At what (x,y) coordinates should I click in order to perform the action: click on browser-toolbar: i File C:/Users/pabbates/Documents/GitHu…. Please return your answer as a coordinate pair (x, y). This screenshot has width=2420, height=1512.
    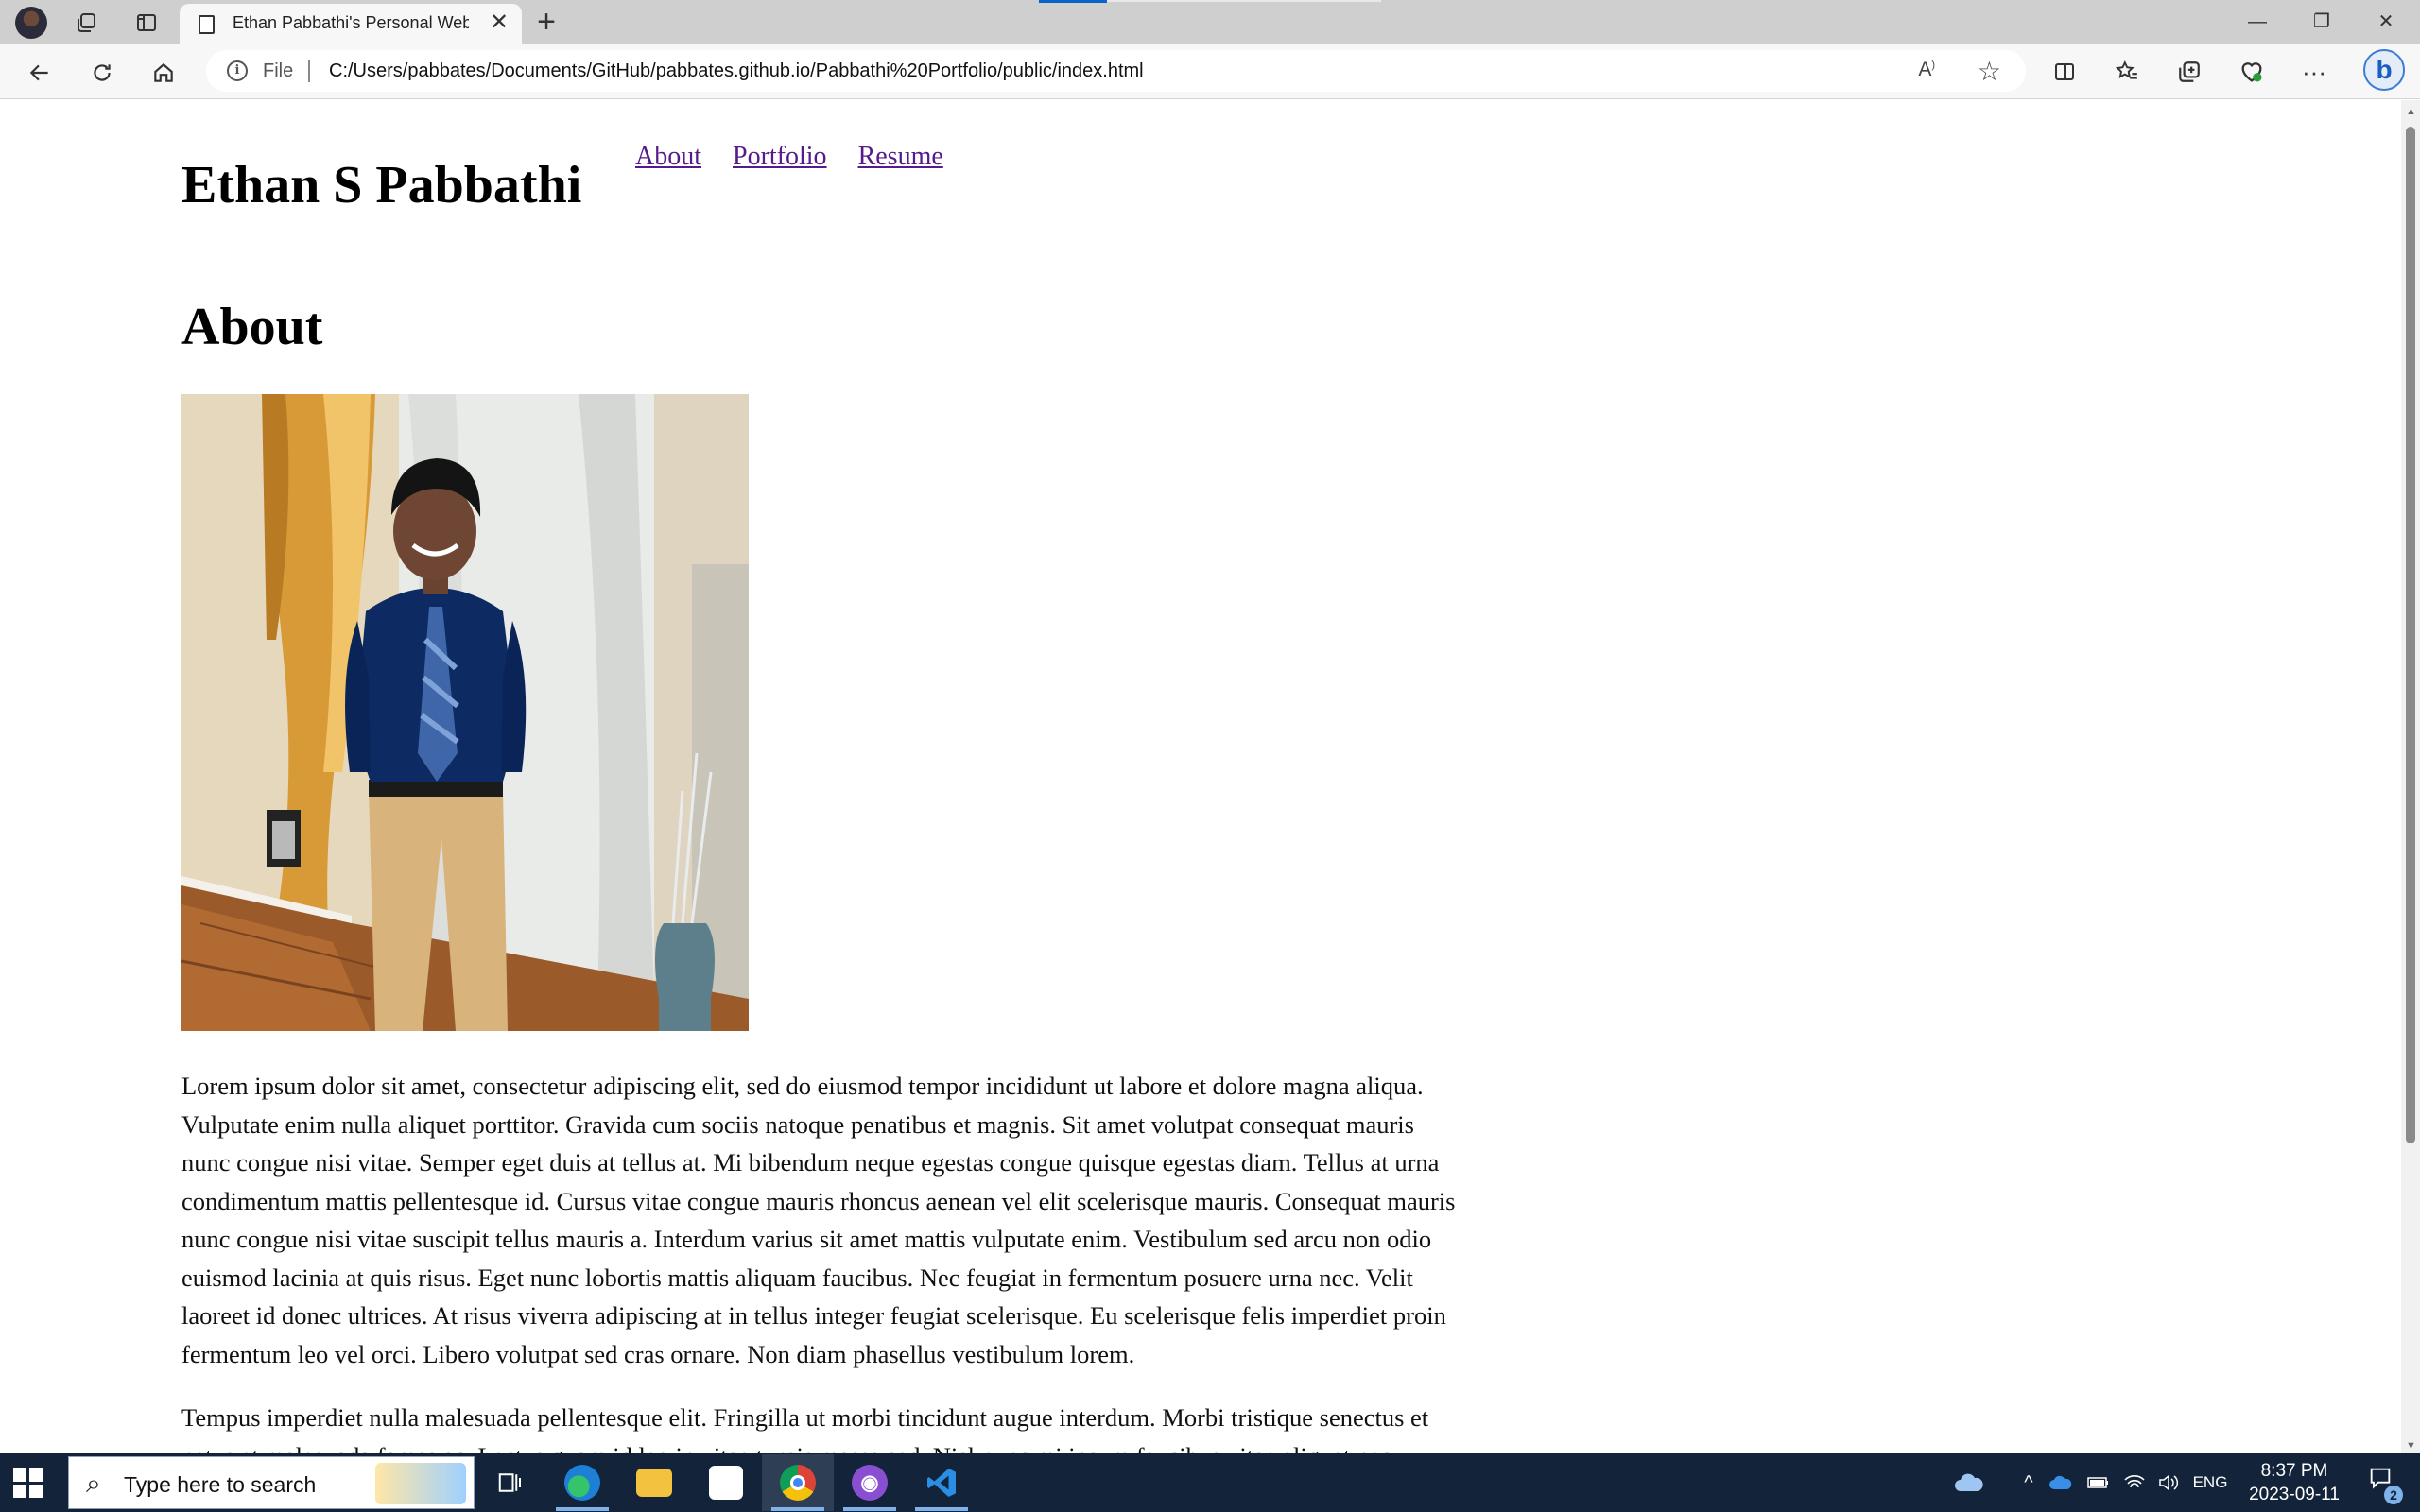
    Looking at the image, I should click on (1210, 71).